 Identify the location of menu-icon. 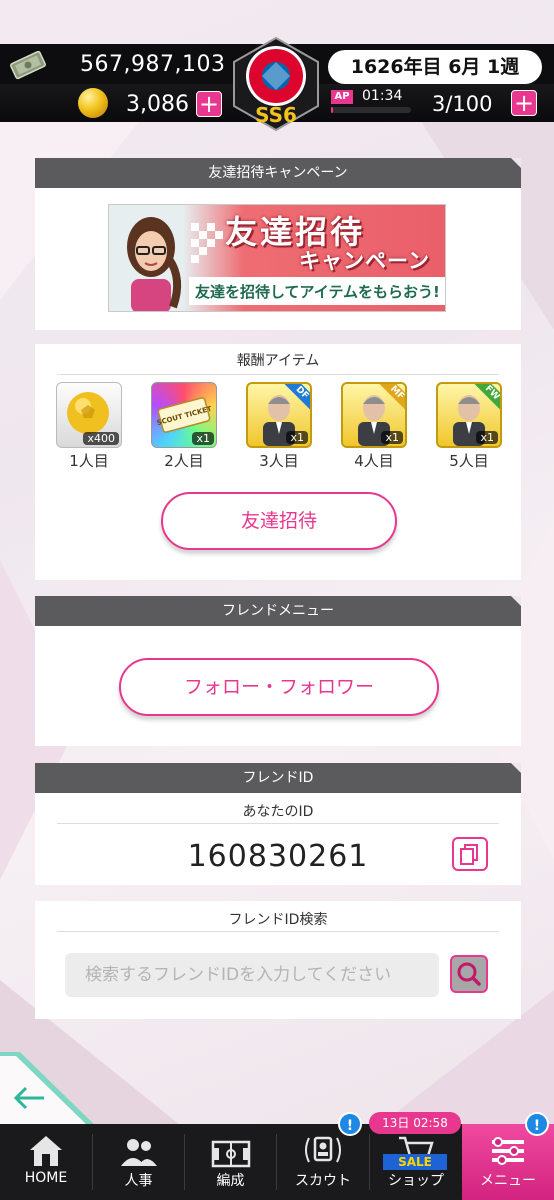
(508, 1151).